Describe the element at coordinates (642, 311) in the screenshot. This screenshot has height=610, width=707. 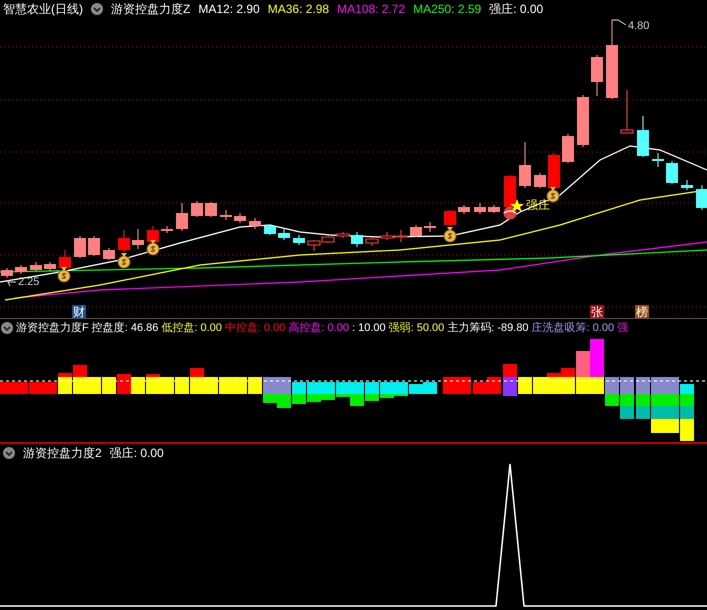
I see `event-marker: 榜` at that location.